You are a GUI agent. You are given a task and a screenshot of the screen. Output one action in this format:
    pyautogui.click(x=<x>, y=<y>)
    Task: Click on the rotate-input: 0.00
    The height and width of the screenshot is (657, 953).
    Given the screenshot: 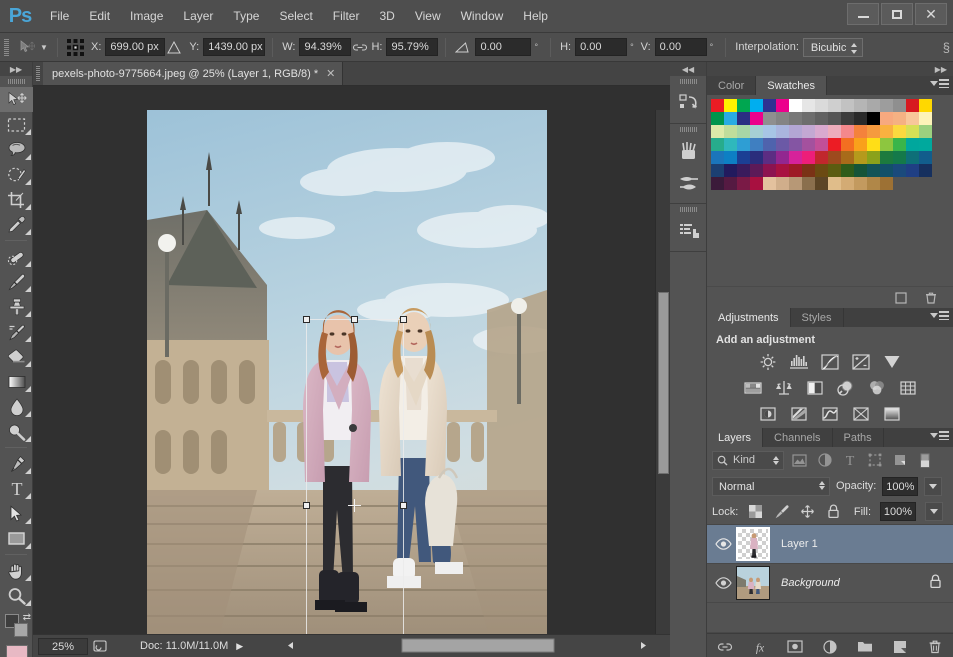 What is the action you would take?
    pyautogui.click(x=503, y=47)
    